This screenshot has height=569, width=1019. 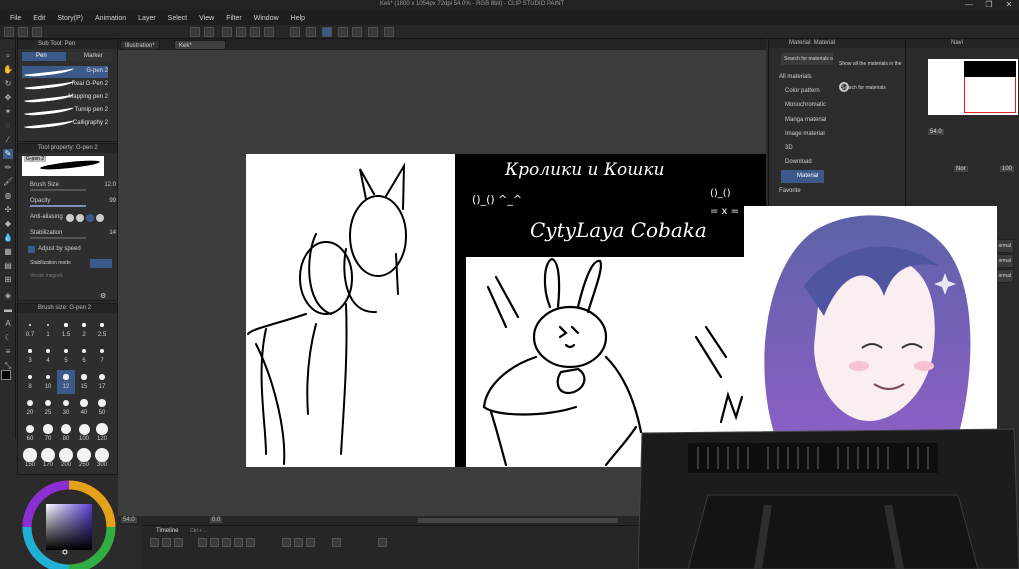 What do you see at coordinates (102, 356) in the screenshot?
I see `brush-size-option: 7` at bounding box center [102, 356].